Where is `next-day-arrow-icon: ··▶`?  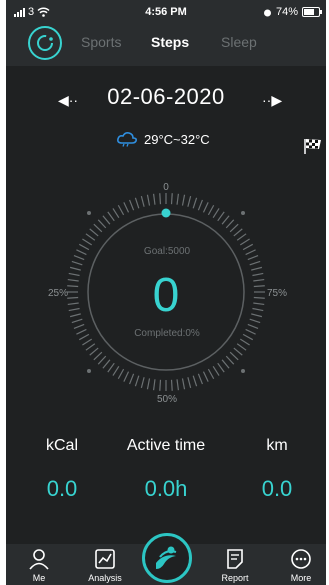
next-day-arrow-icon: ··▶ is located at coordinates (272, 100).